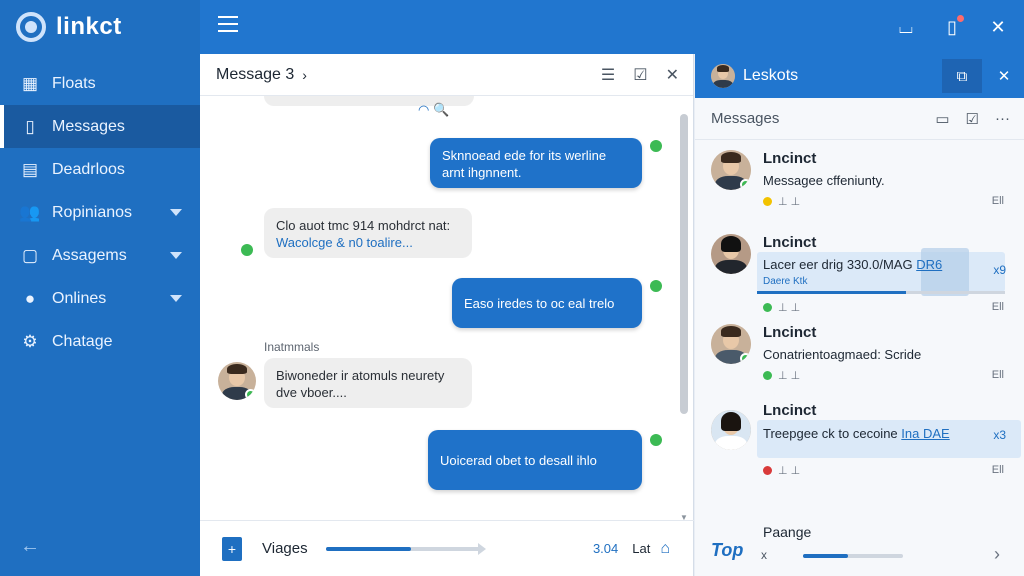 The image size is (1024, 576). Describe the element at coordinates (232, 548) in the screenshot. I see `file-plus-icon: +` at that location.